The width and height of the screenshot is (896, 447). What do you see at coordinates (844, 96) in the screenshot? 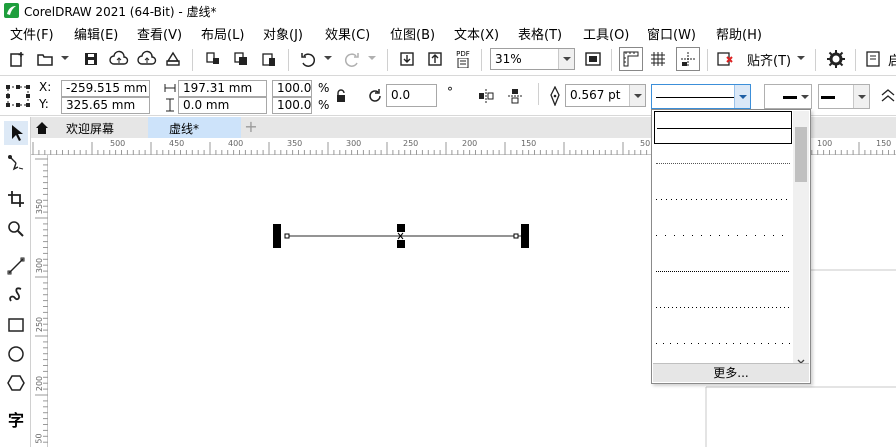
I see `end-arrowhead-select` at bounding box center [844, 96].